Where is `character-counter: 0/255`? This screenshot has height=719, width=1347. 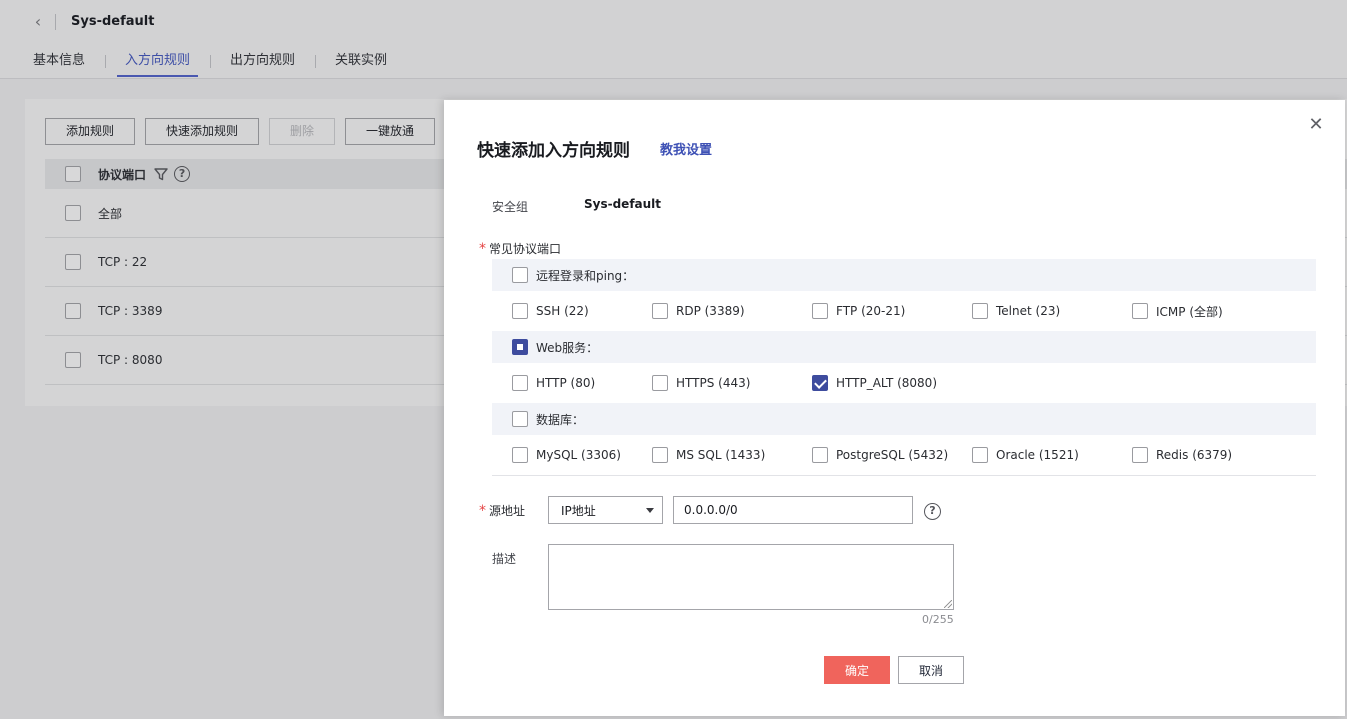
character-counter: 0/255 is located at coordinates (938, 619).